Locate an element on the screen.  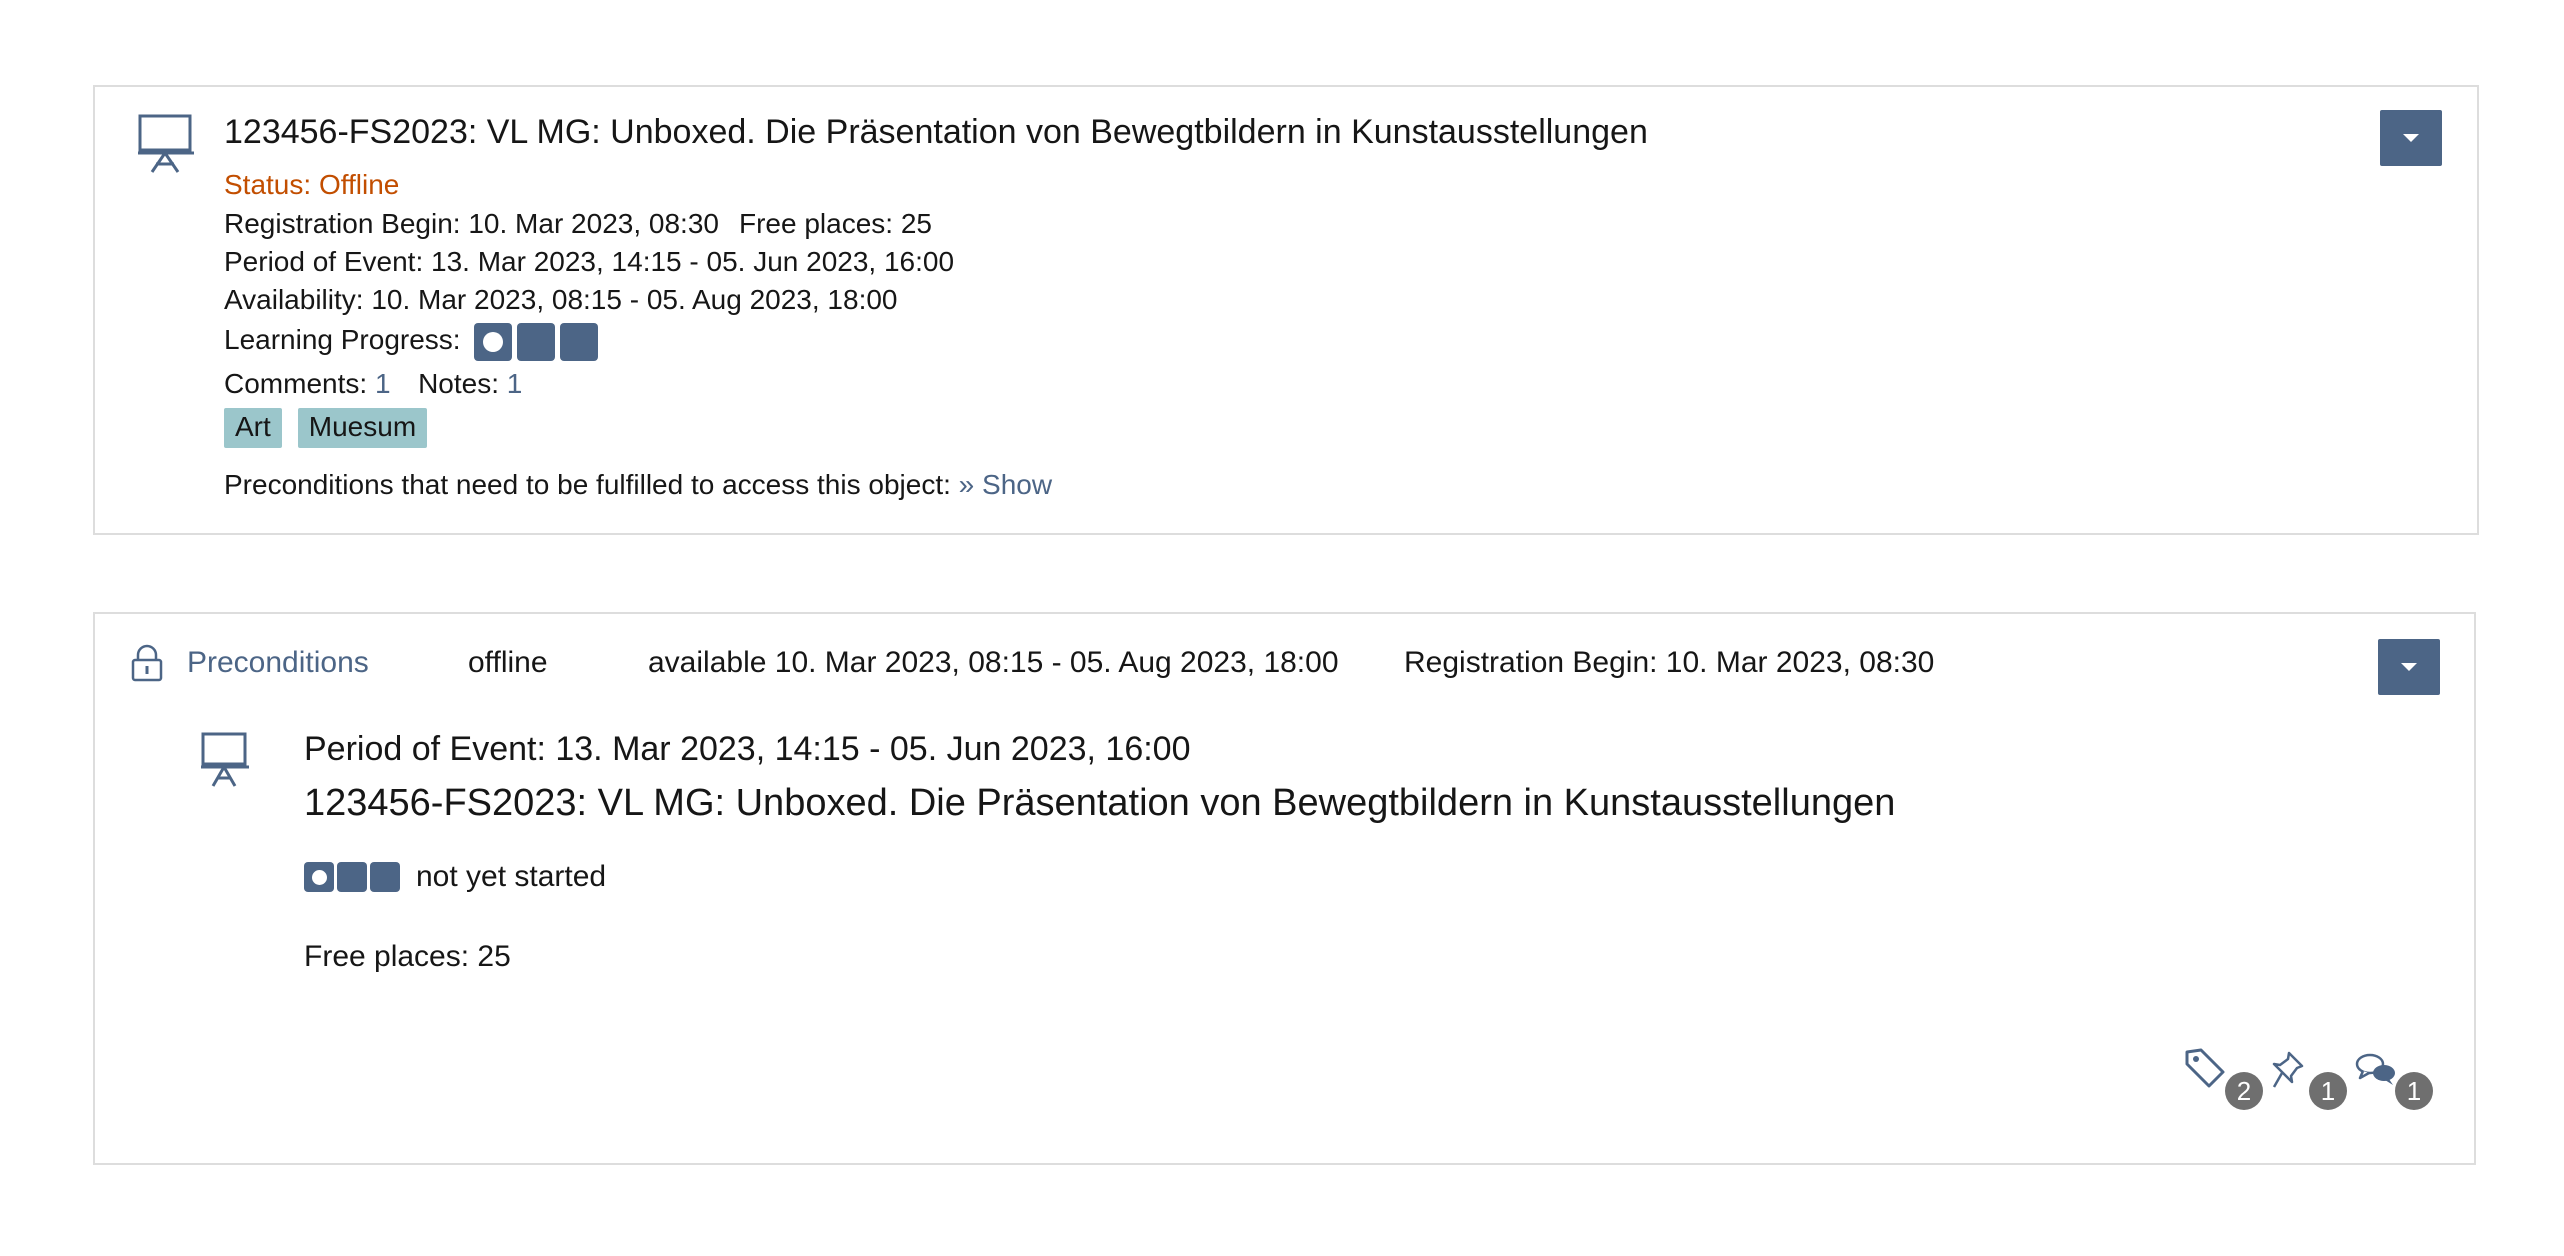
comments-count-link: 1 is located at coordinates (383, 383).